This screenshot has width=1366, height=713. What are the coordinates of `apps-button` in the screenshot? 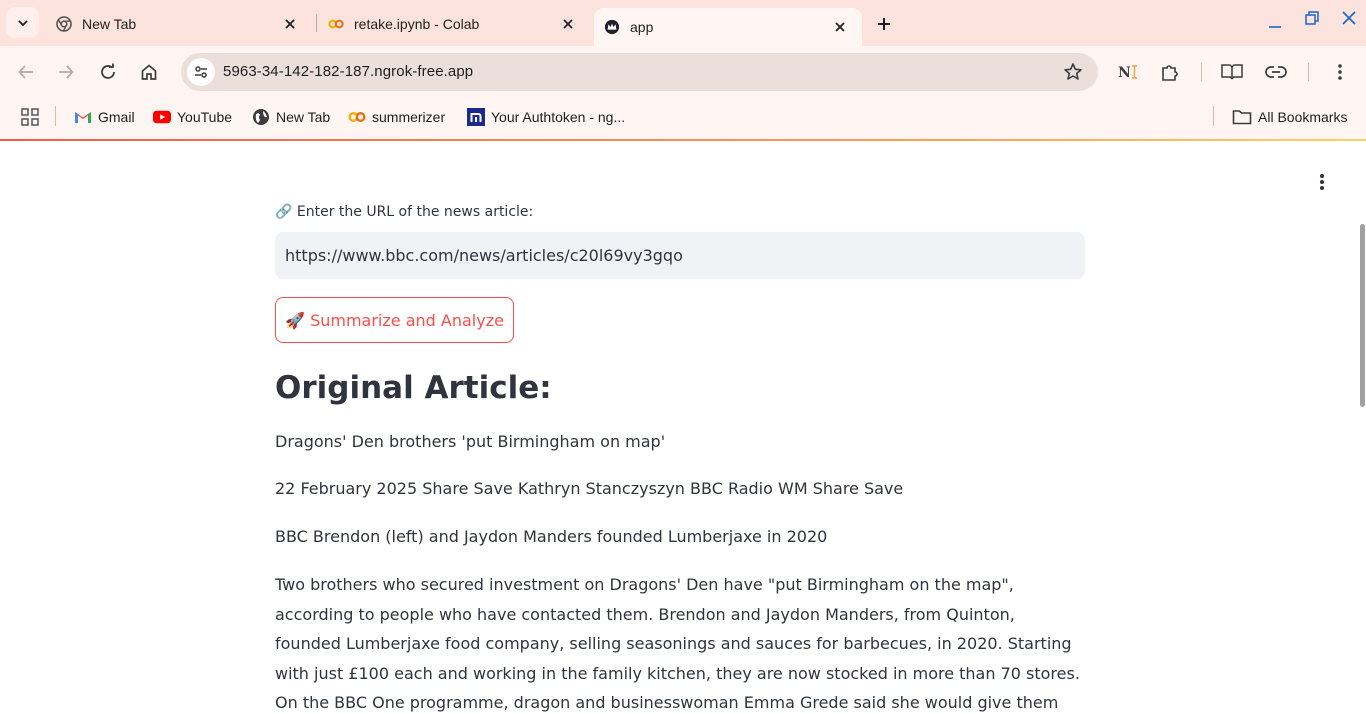 It's located at (30, 117).